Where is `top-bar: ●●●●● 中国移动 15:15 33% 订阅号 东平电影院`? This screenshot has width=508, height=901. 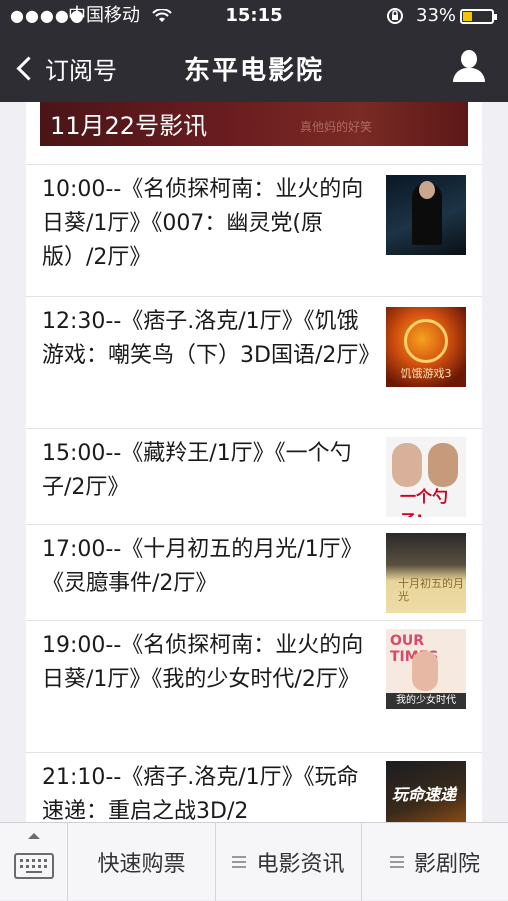 top-bar: ●●●●● 中国移动 15:15 33% 订阅号 东平电影院 is located at coordinates (254, 51).